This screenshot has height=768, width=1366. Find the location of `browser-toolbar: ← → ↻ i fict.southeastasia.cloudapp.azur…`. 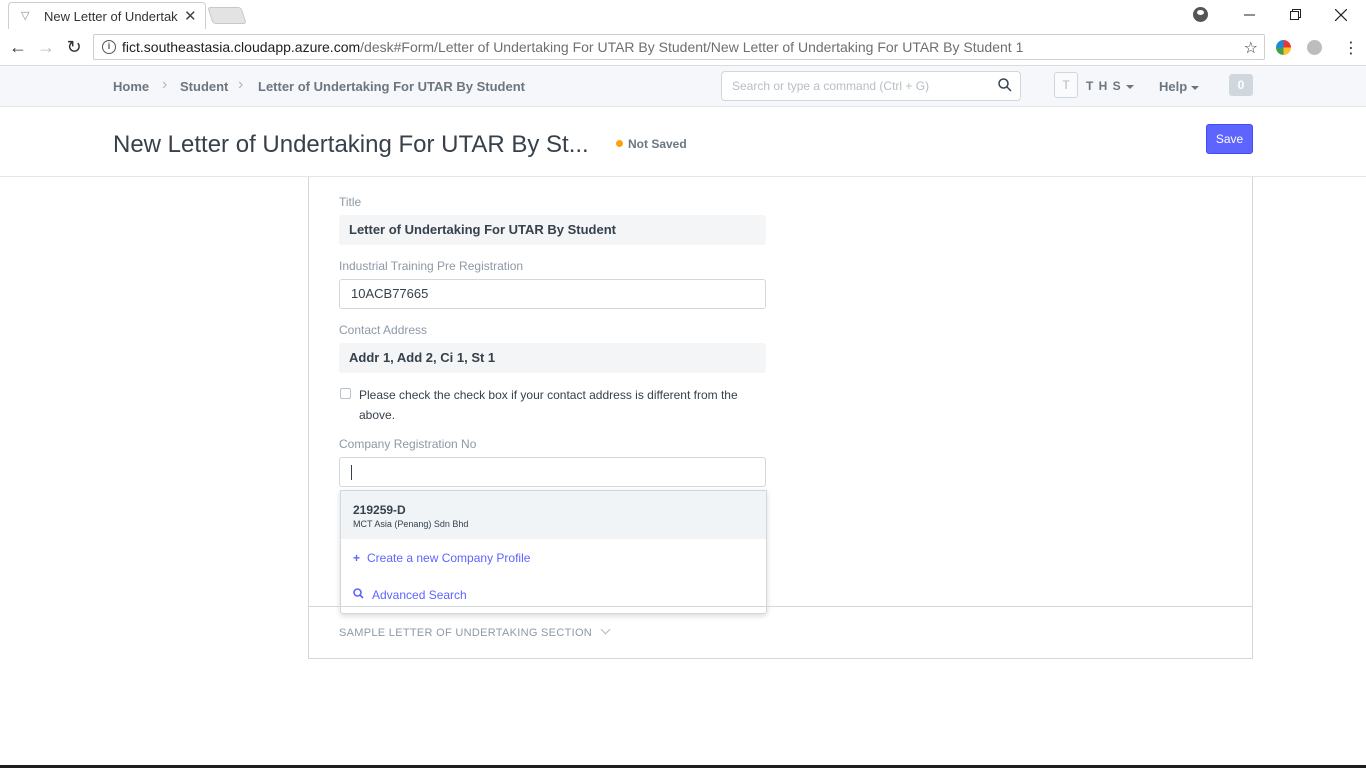

browser-toolbar: ← → ↻ i fict.southeastasia.cloudapp.azur… is located at coordinates (683, 47).